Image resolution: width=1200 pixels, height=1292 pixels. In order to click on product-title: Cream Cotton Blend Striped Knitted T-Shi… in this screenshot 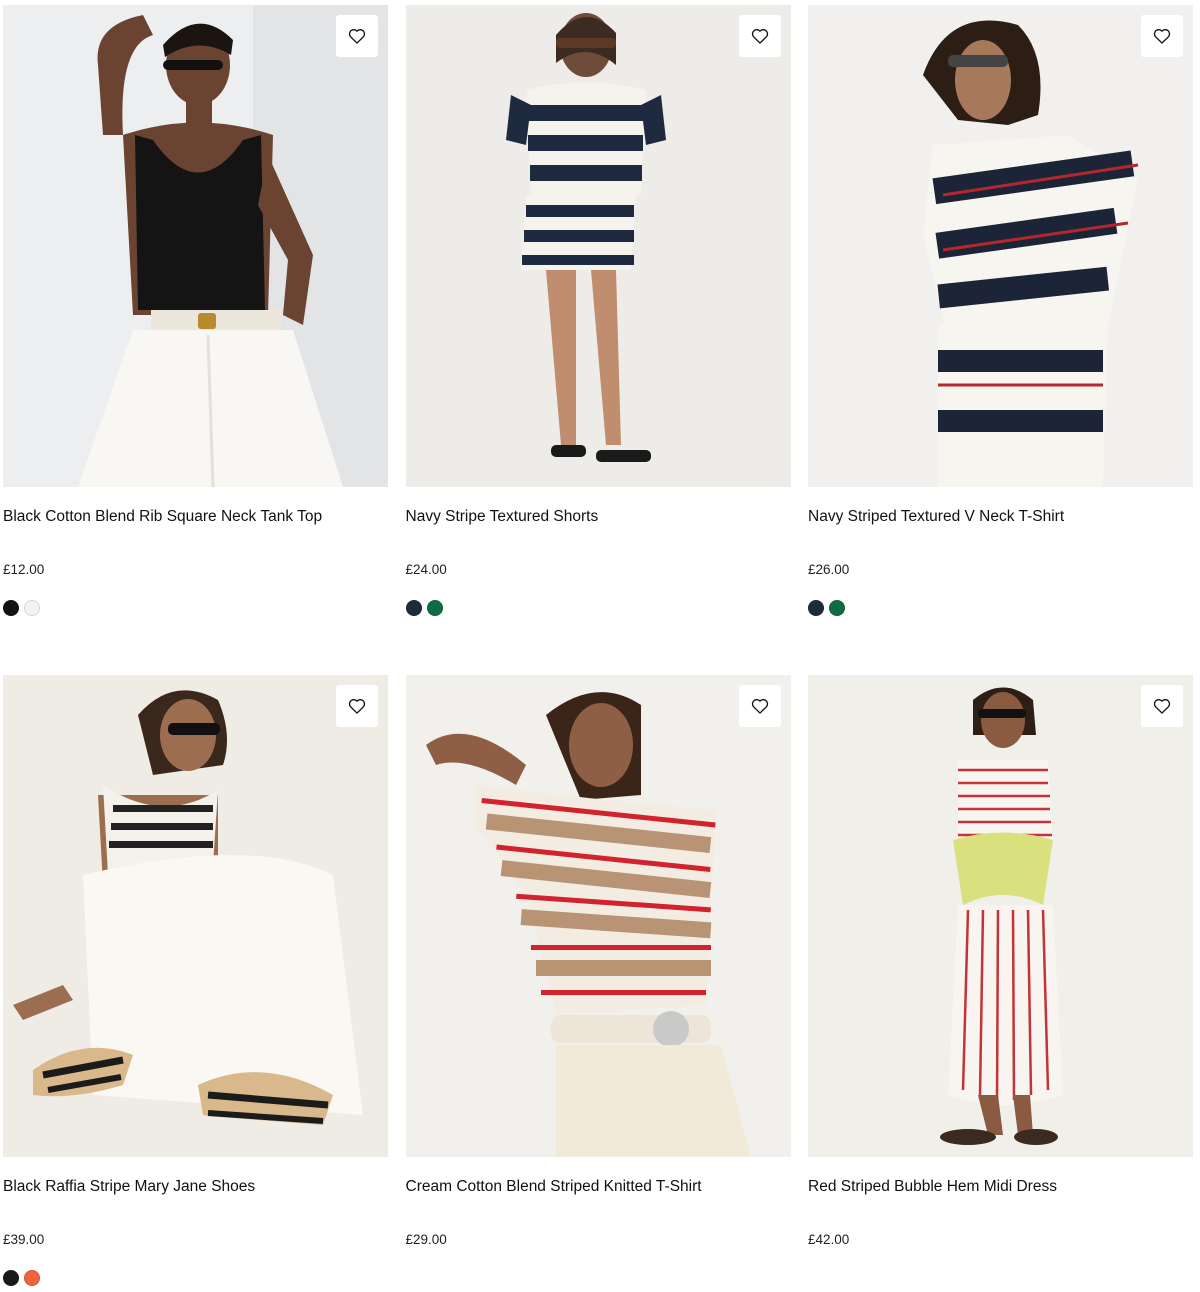, I will do `click(598, 1187)`.